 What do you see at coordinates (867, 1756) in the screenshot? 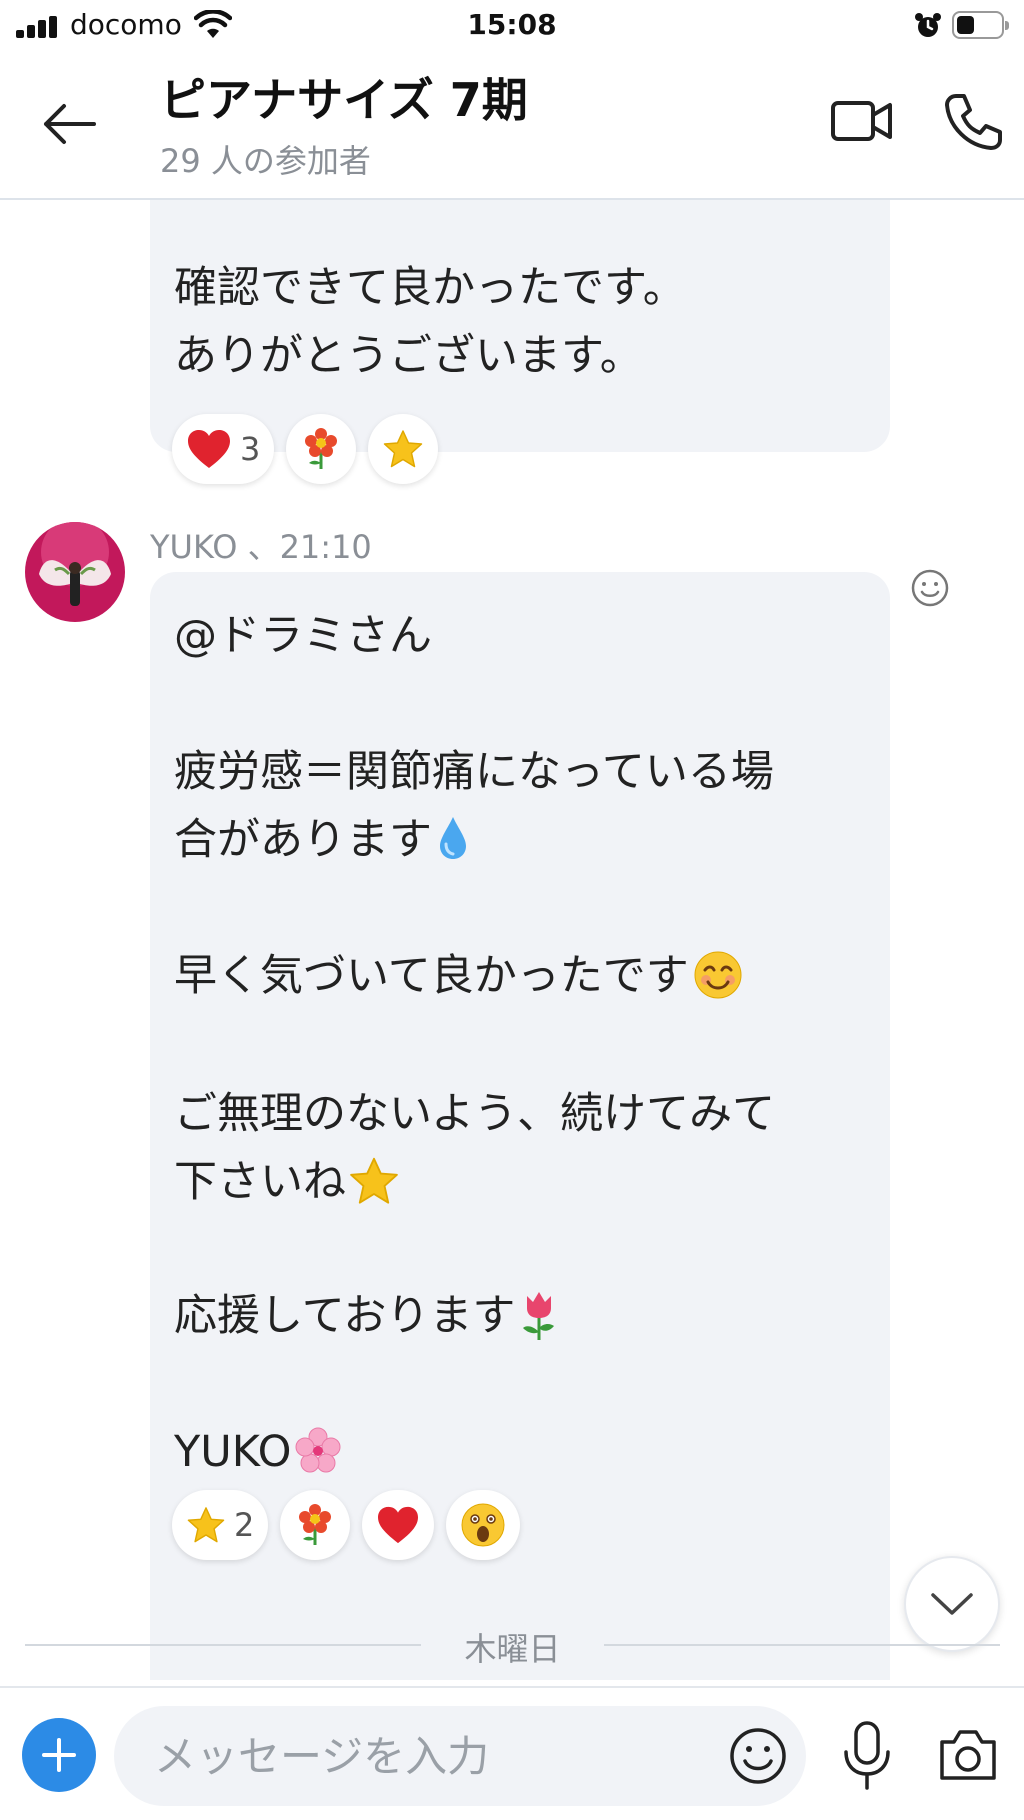
I see `microphone-icon` at bounding box center [867, 1756].